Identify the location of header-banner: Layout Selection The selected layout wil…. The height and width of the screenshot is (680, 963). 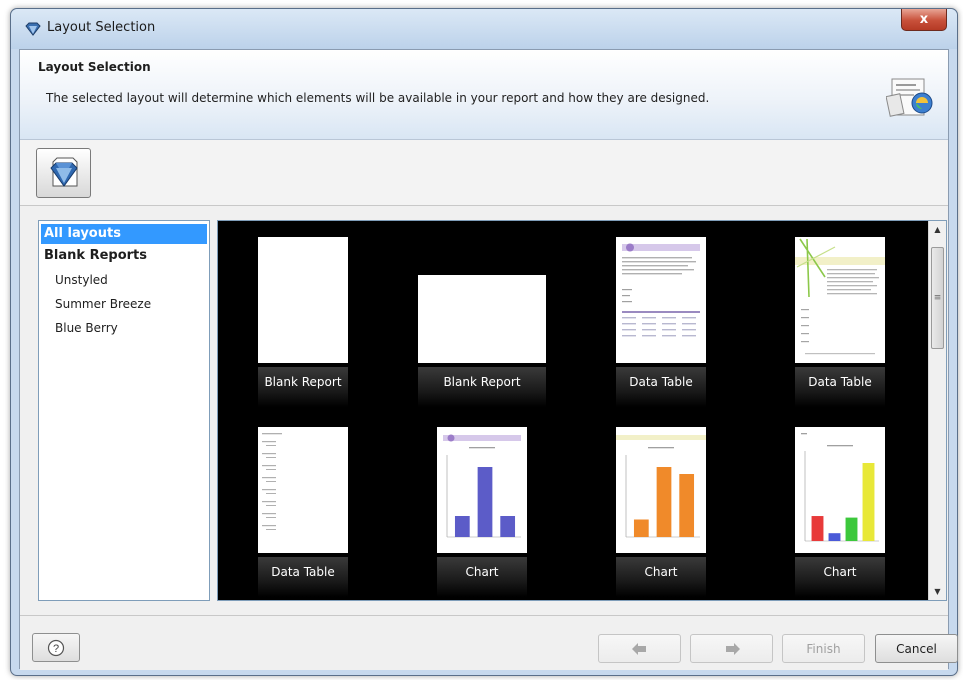
(484, 95).